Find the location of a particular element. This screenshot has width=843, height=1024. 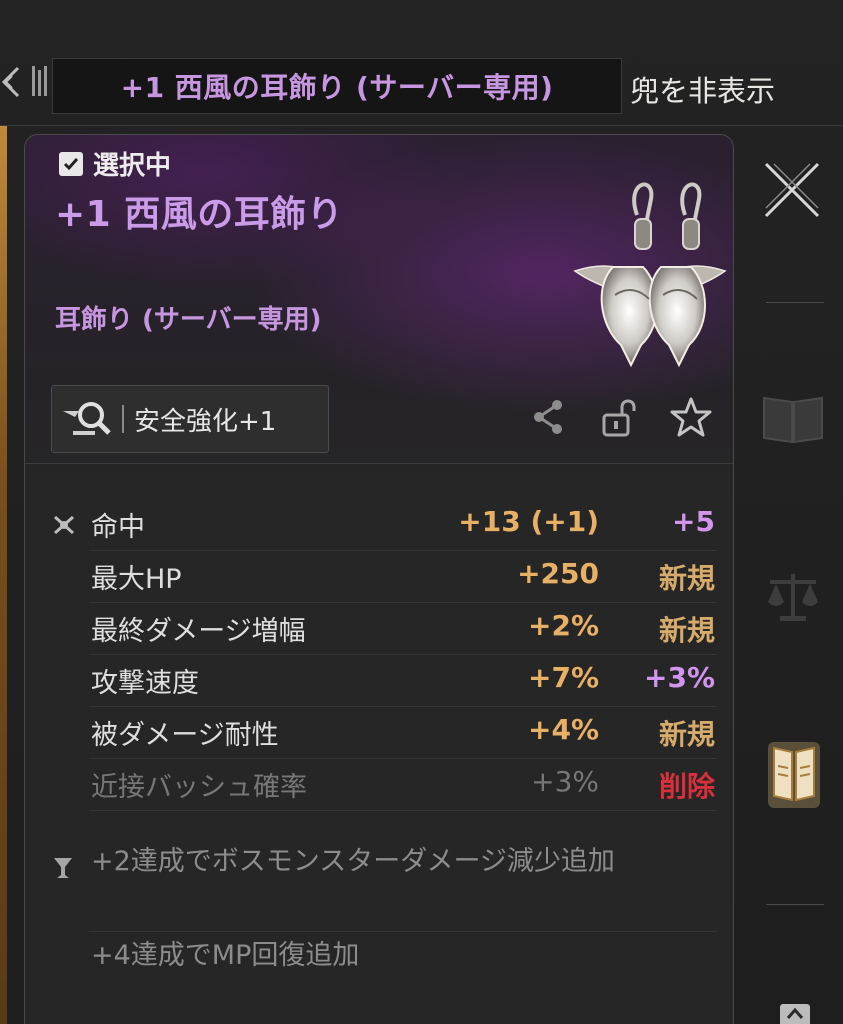

stat-change: +5 is located at coordinates (693, 521).